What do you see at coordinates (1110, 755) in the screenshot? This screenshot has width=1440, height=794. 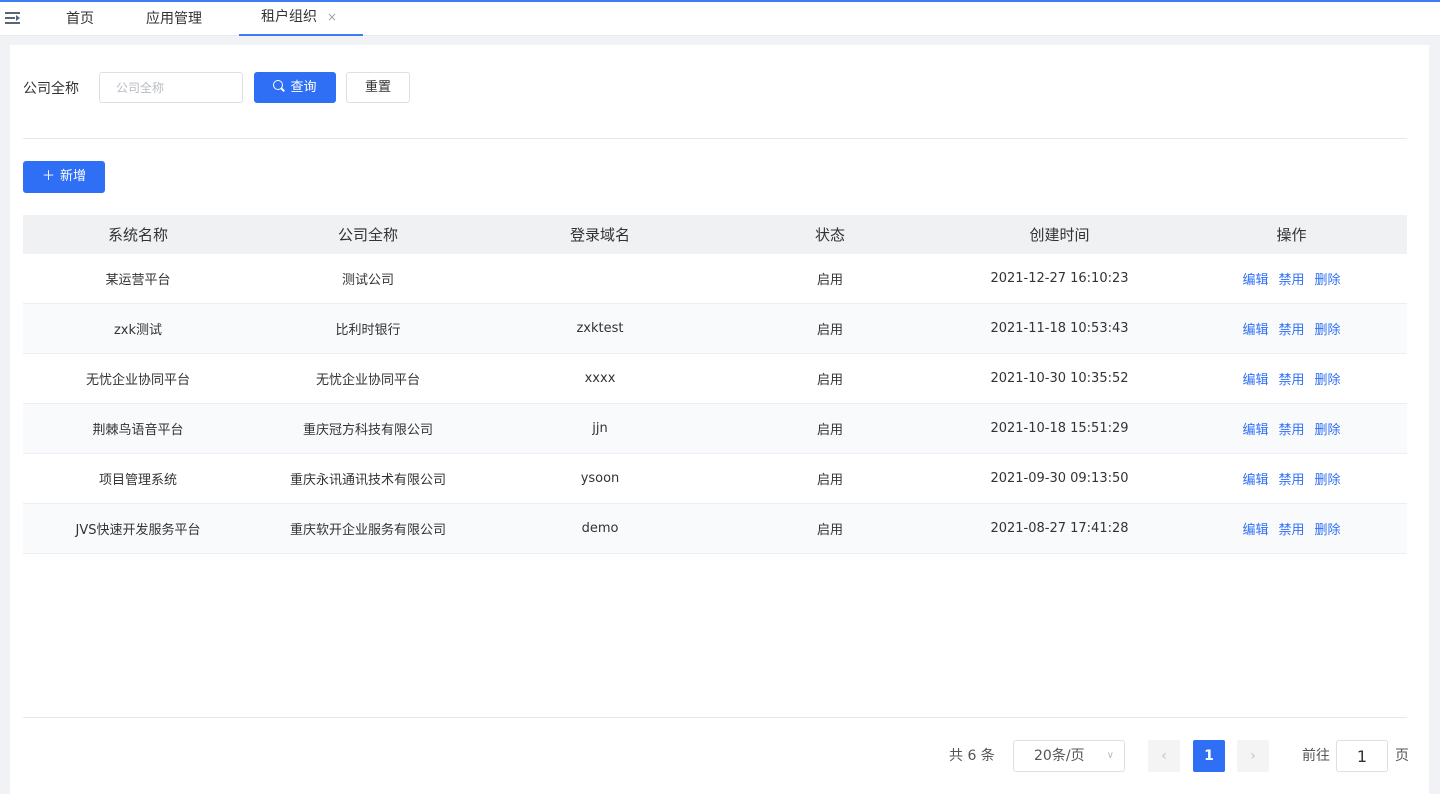 I see `chevron-down-icon: ∨` at bounding box center [1110, 755].